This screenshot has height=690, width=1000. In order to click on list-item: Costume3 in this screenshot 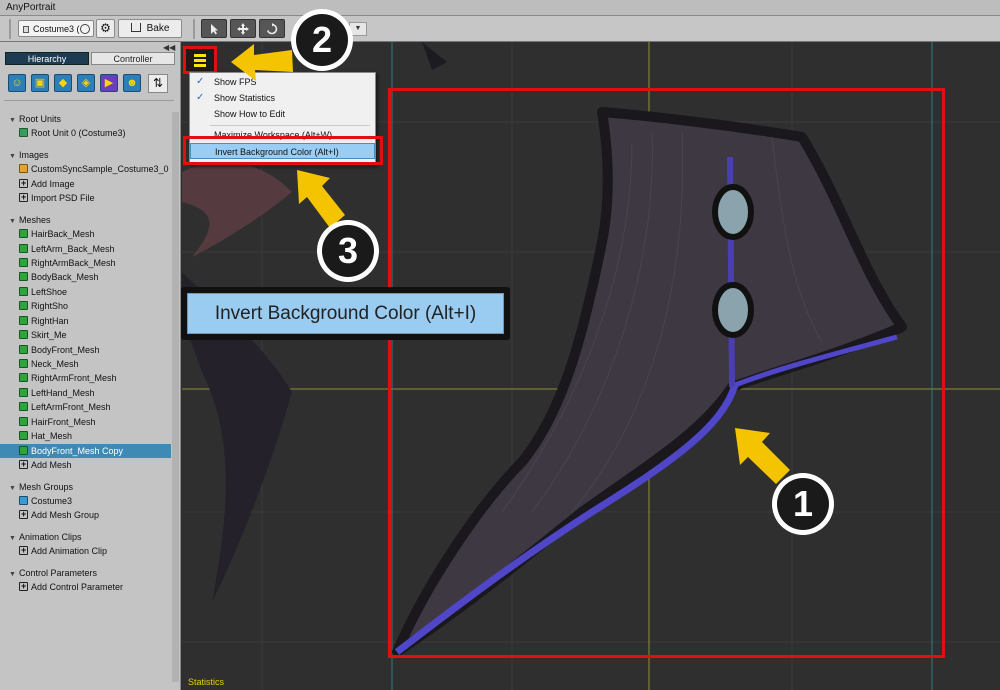, I will do `click(85, 501)`.